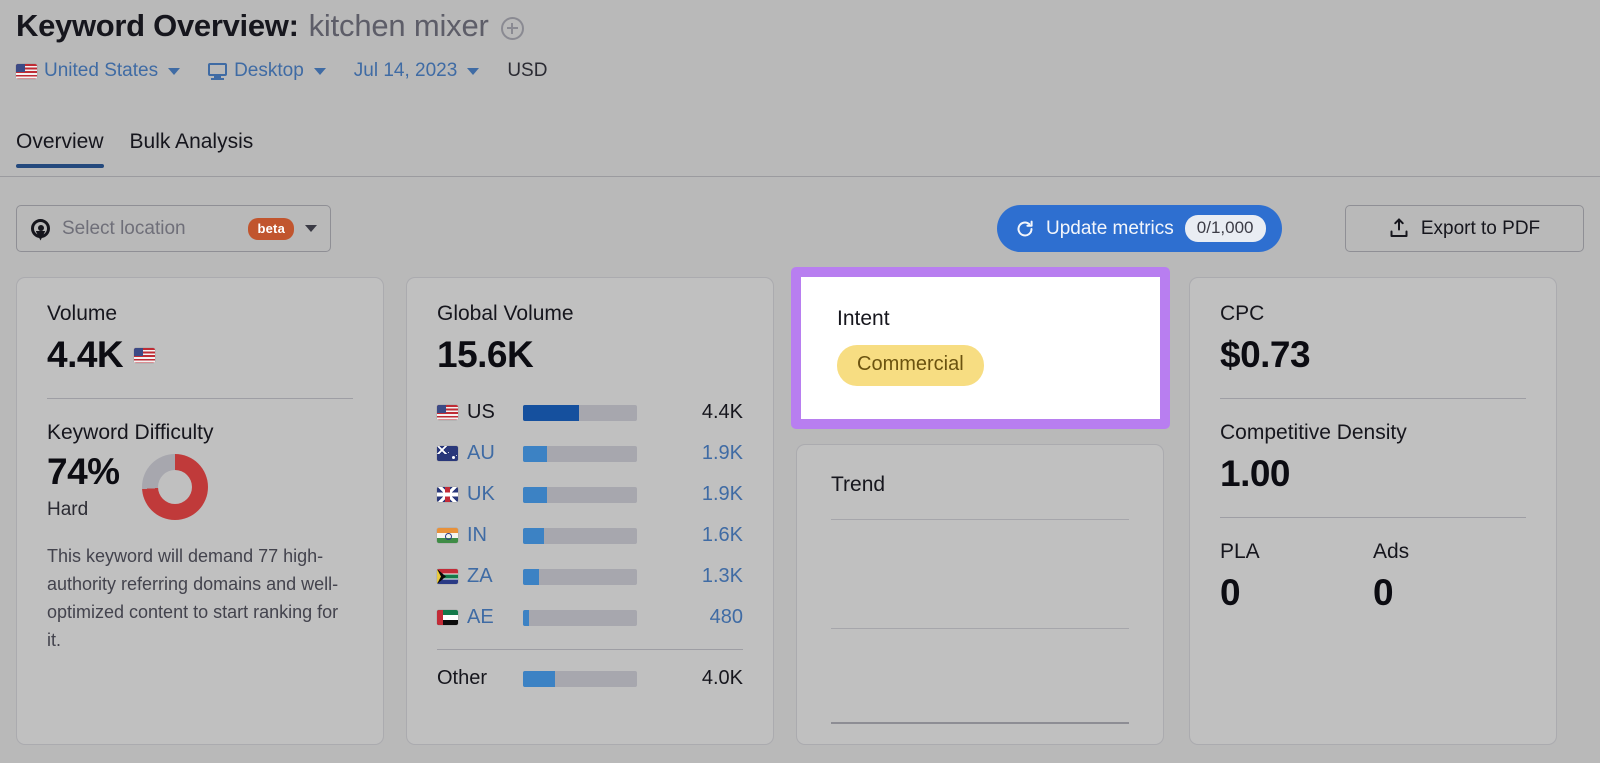 Image resolution: width=1600 pixels, height=763 pixels. What do you see at coordinates (1225, 228) in the screenshot?
I see `update-metrics-quota: 0/1,000` at bounding box center [1225, 228].